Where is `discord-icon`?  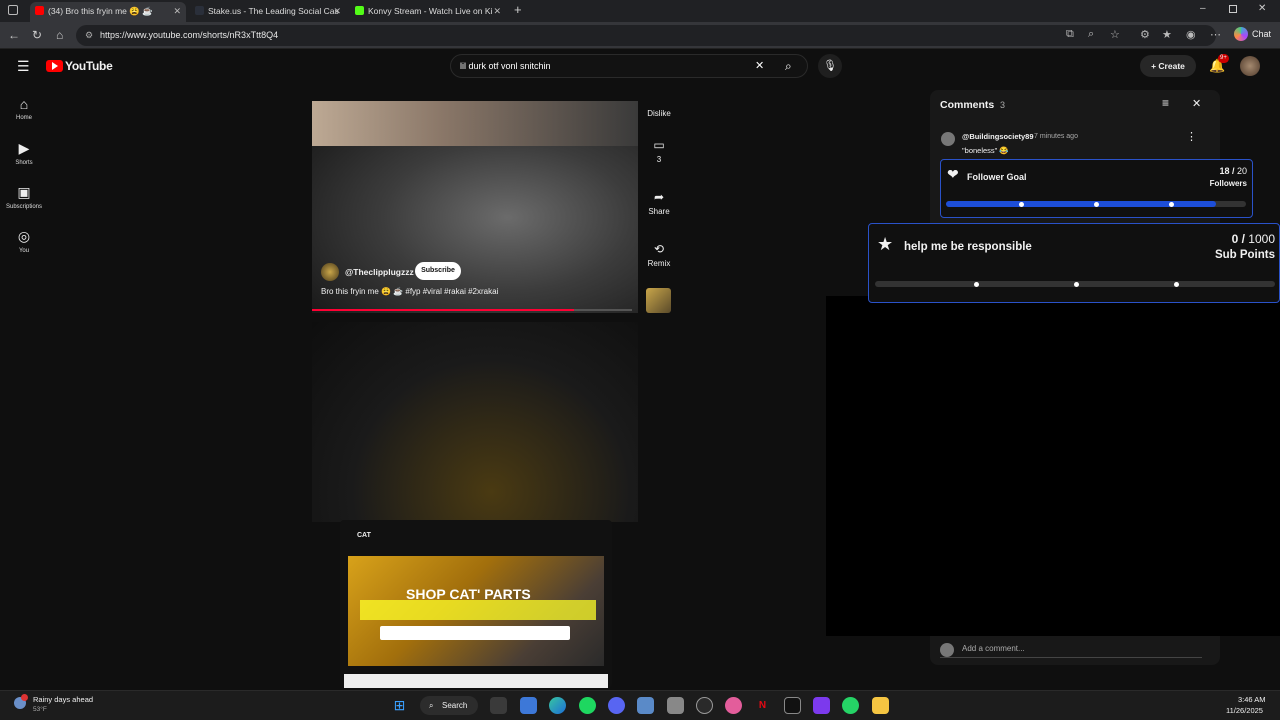 discord-icon is located at coordinates (616, 705).